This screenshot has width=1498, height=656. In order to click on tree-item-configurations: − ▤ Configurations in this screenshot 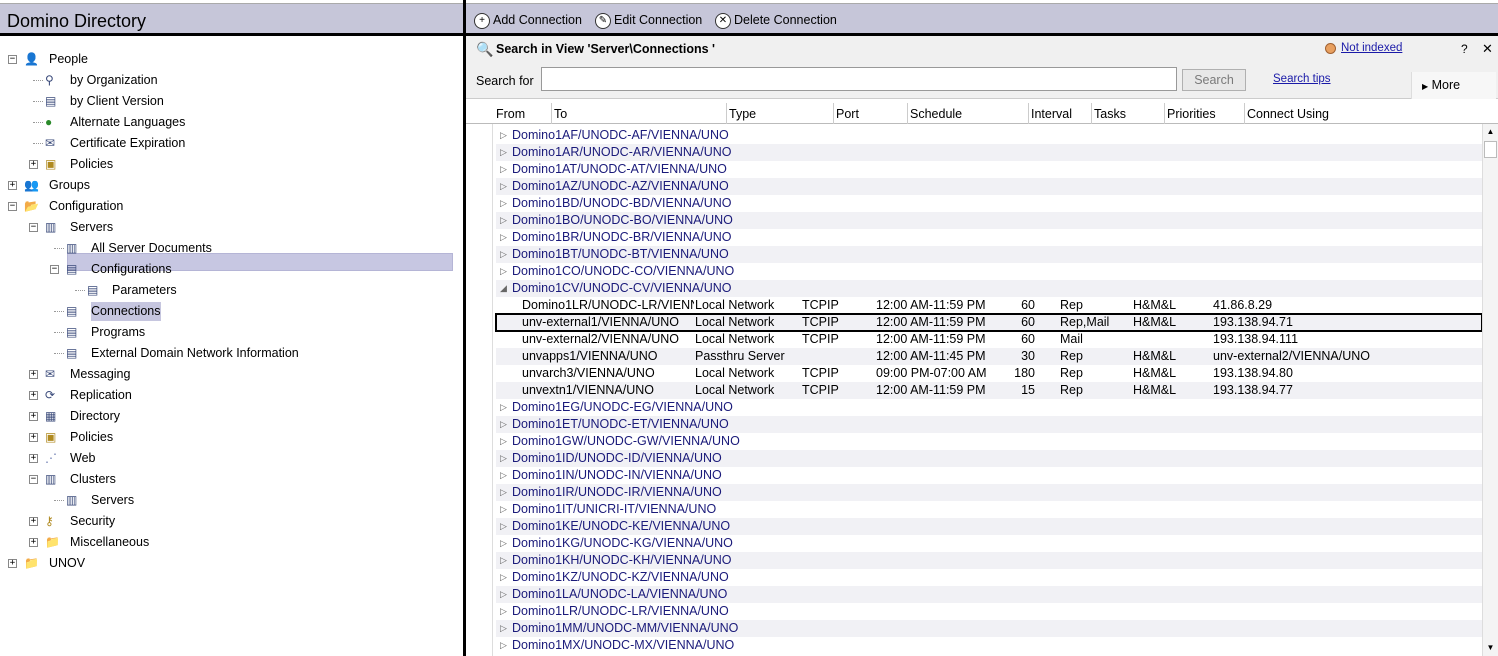, I will do `click(230, 269)`.